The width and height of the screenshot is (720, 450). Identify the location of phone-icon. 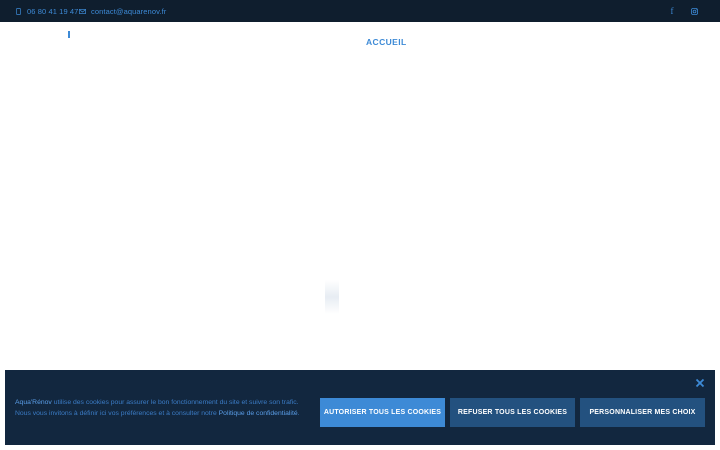
(18, 11).